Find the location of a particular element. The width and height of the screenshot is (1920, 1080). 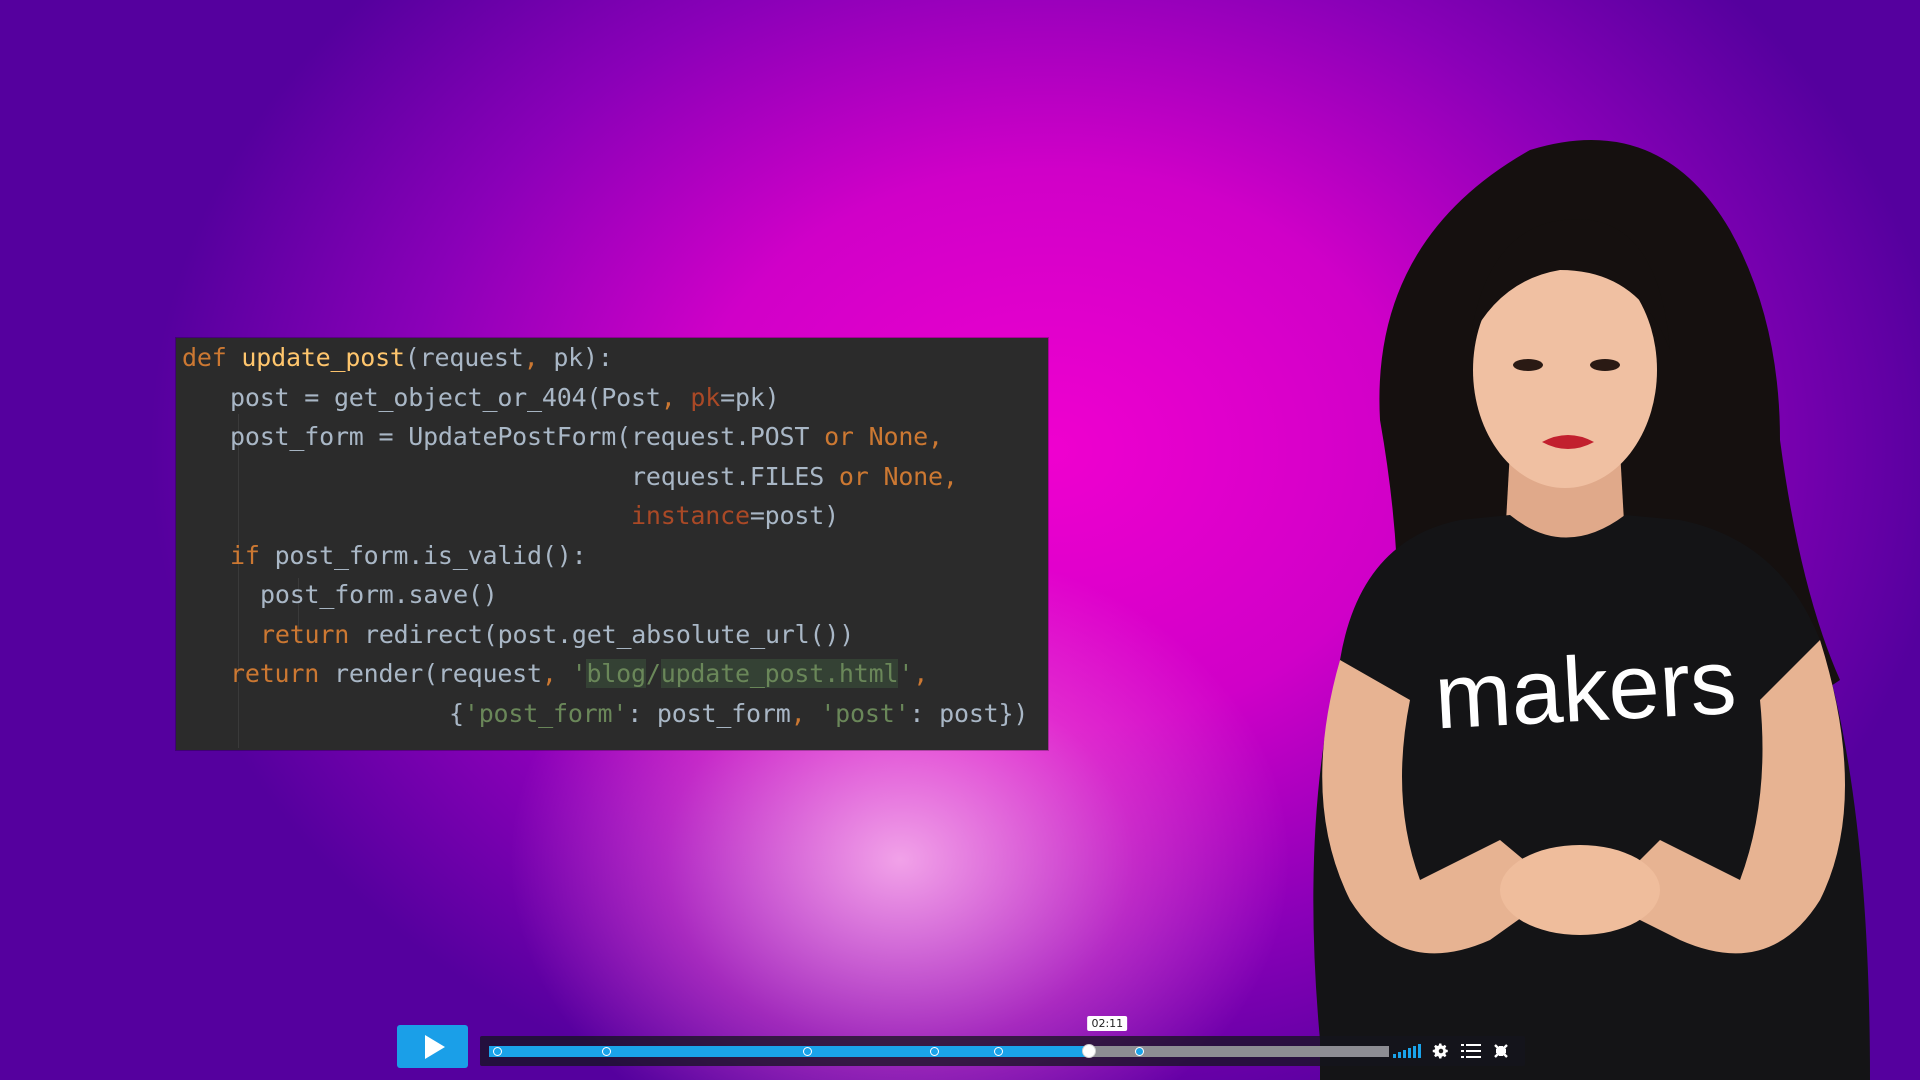

code-token: update_post is located at coordinates (323, 357).